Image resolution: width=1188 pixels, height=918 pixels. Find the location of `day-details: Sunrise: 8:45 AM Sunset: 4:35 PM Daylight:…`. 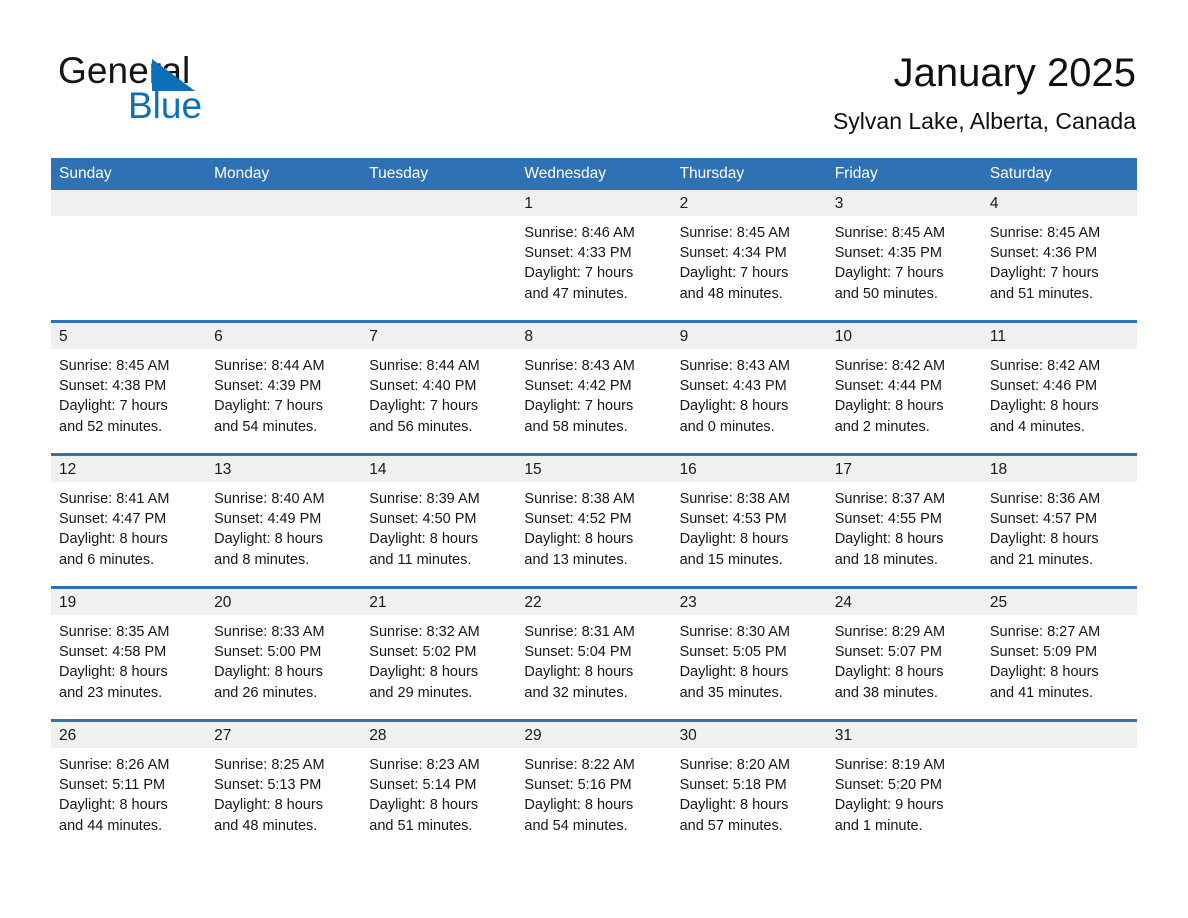

day-details: Sunrise: 8:45 AM Sunset: 4:35 PM Daylight:… is located at coordinates (904, 260).